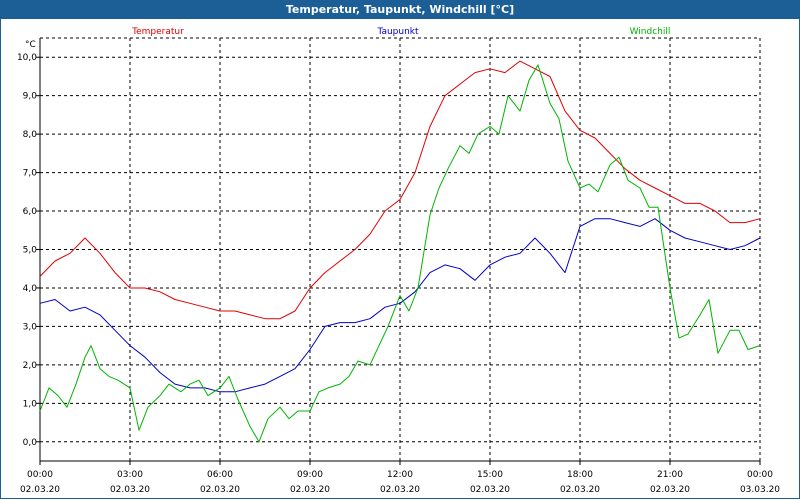 The height and width of the screenshot is (500, 800). Describe the element at coordinates (30, 135) in the screenshot. I see `y-tick-label: 8,0` at that location.